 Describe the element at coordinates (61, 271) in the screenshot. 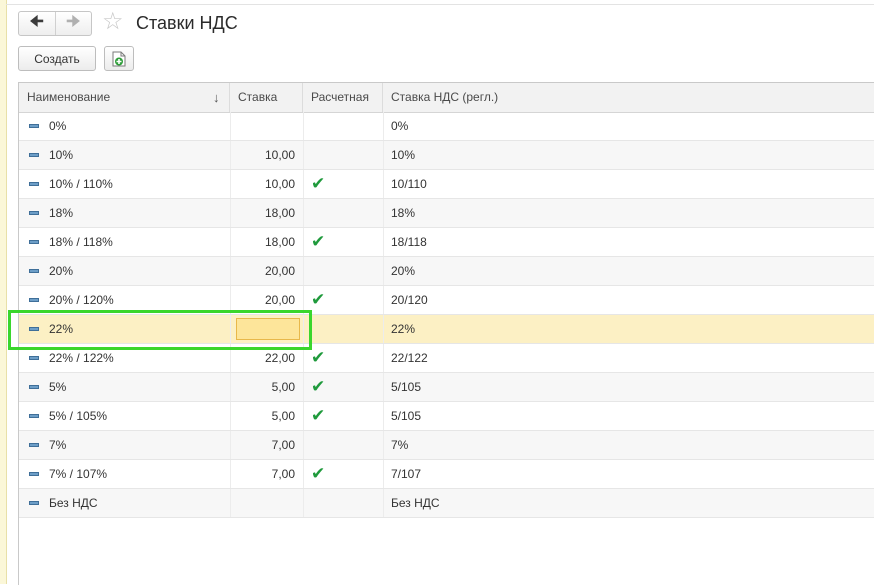

I see `cell-name: 20%` at that location.